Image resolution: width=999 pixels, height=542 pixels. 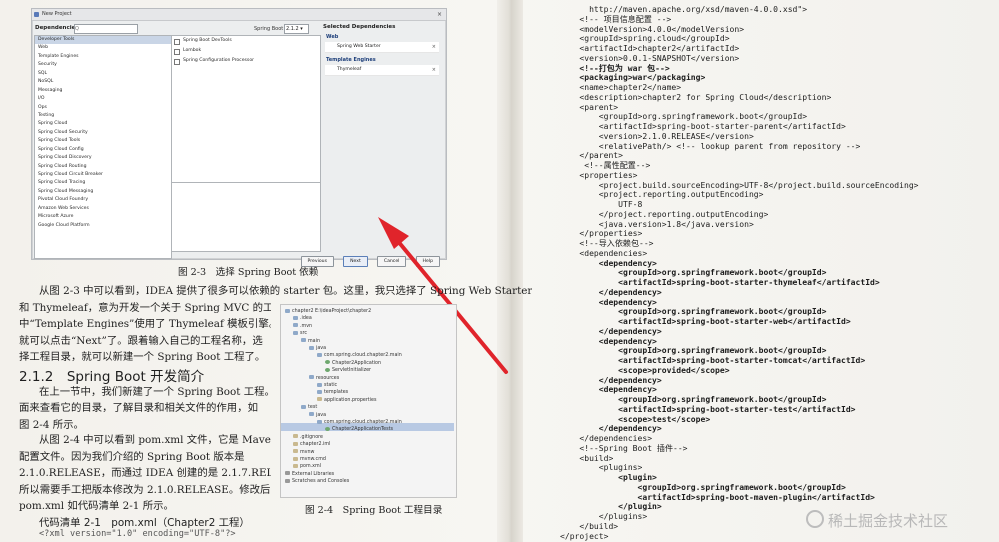 I want to click on dependency-item: Spring Boot DevTools, so click(x=246, y=41).